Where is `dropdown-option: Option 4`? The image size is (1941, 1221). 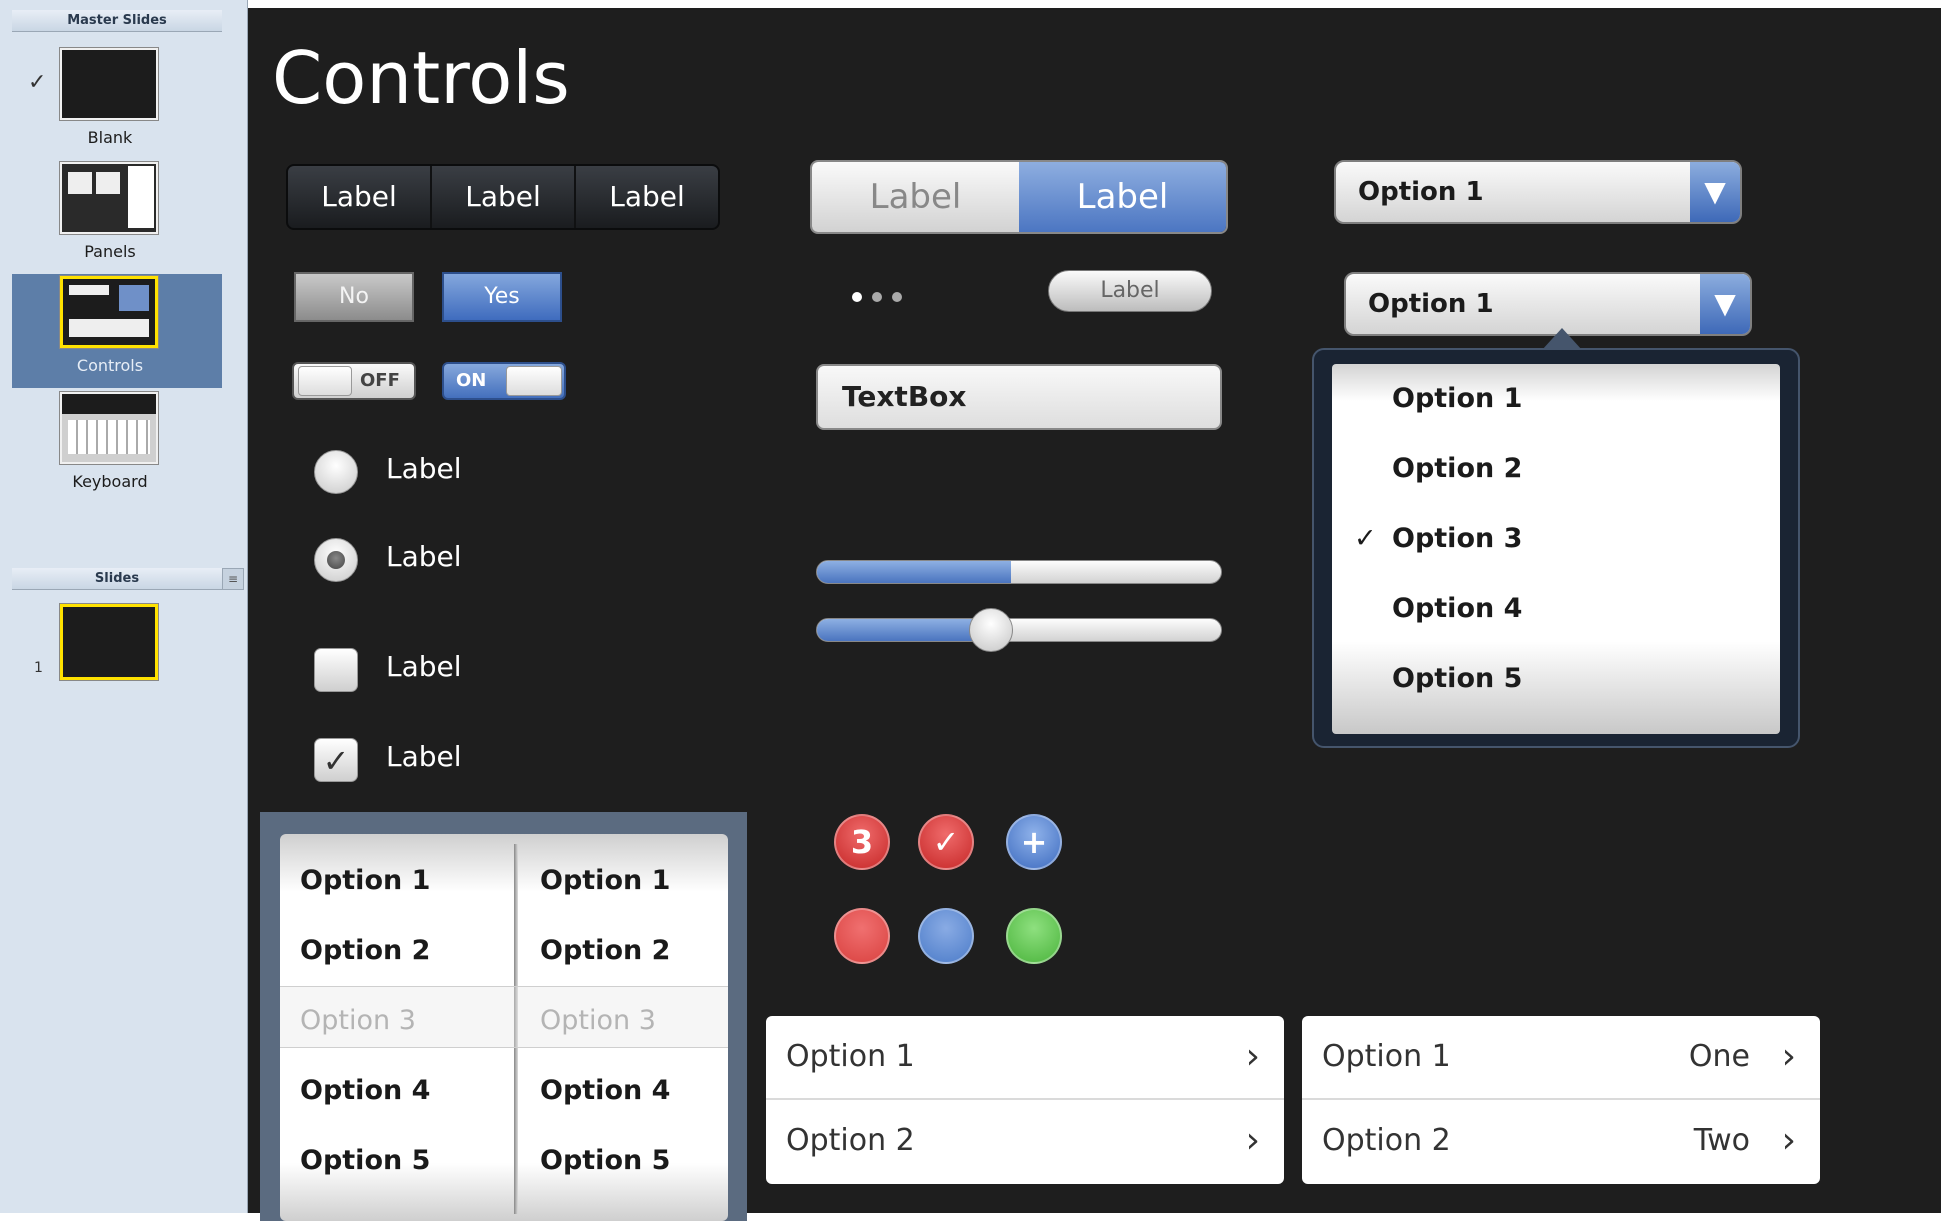 dropdown-option: Option 4 is located at coordinates (1556, 609).